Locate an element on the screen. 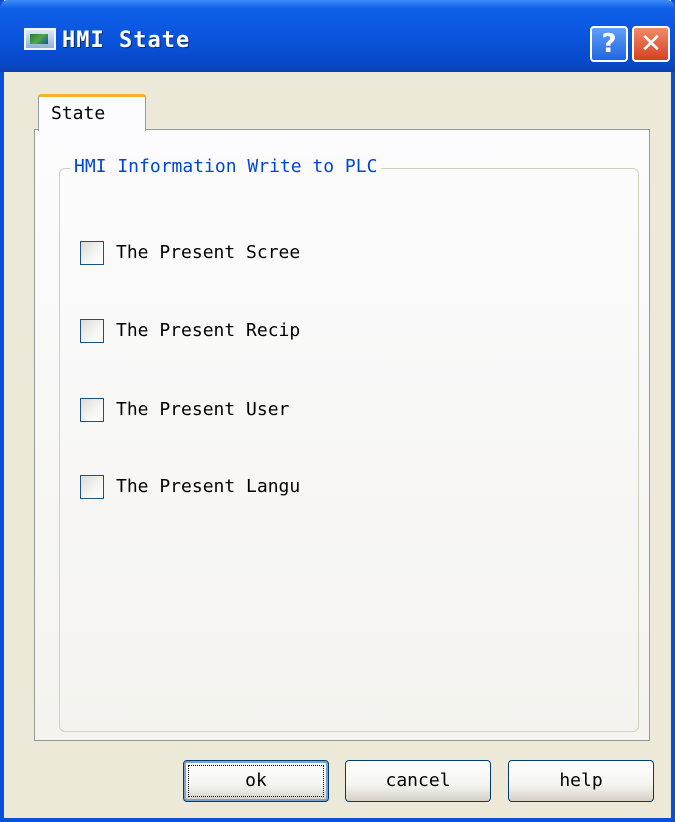 This screenshot has height=822, width=675. checkbox-present-user is located at coordinates (92, 410).